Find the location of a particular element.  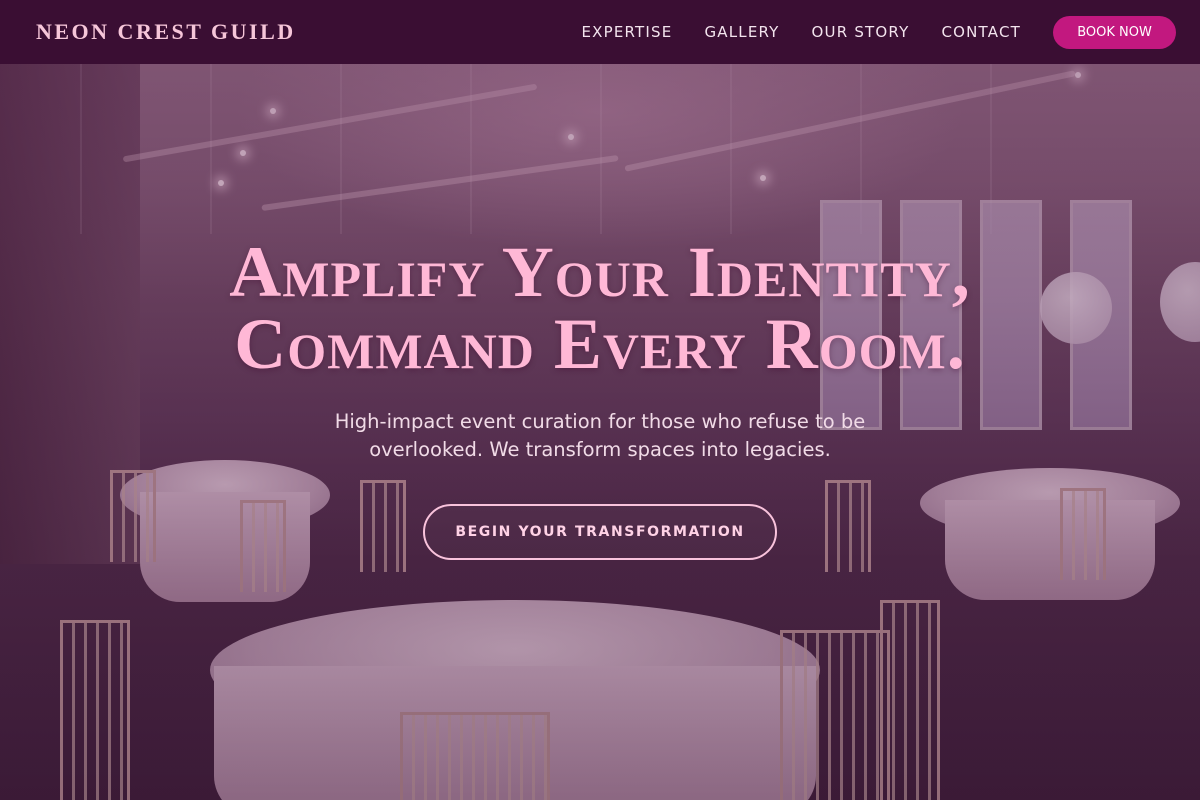

nav-link-our-story: OUR STORY is located at coordinates (861, 32).